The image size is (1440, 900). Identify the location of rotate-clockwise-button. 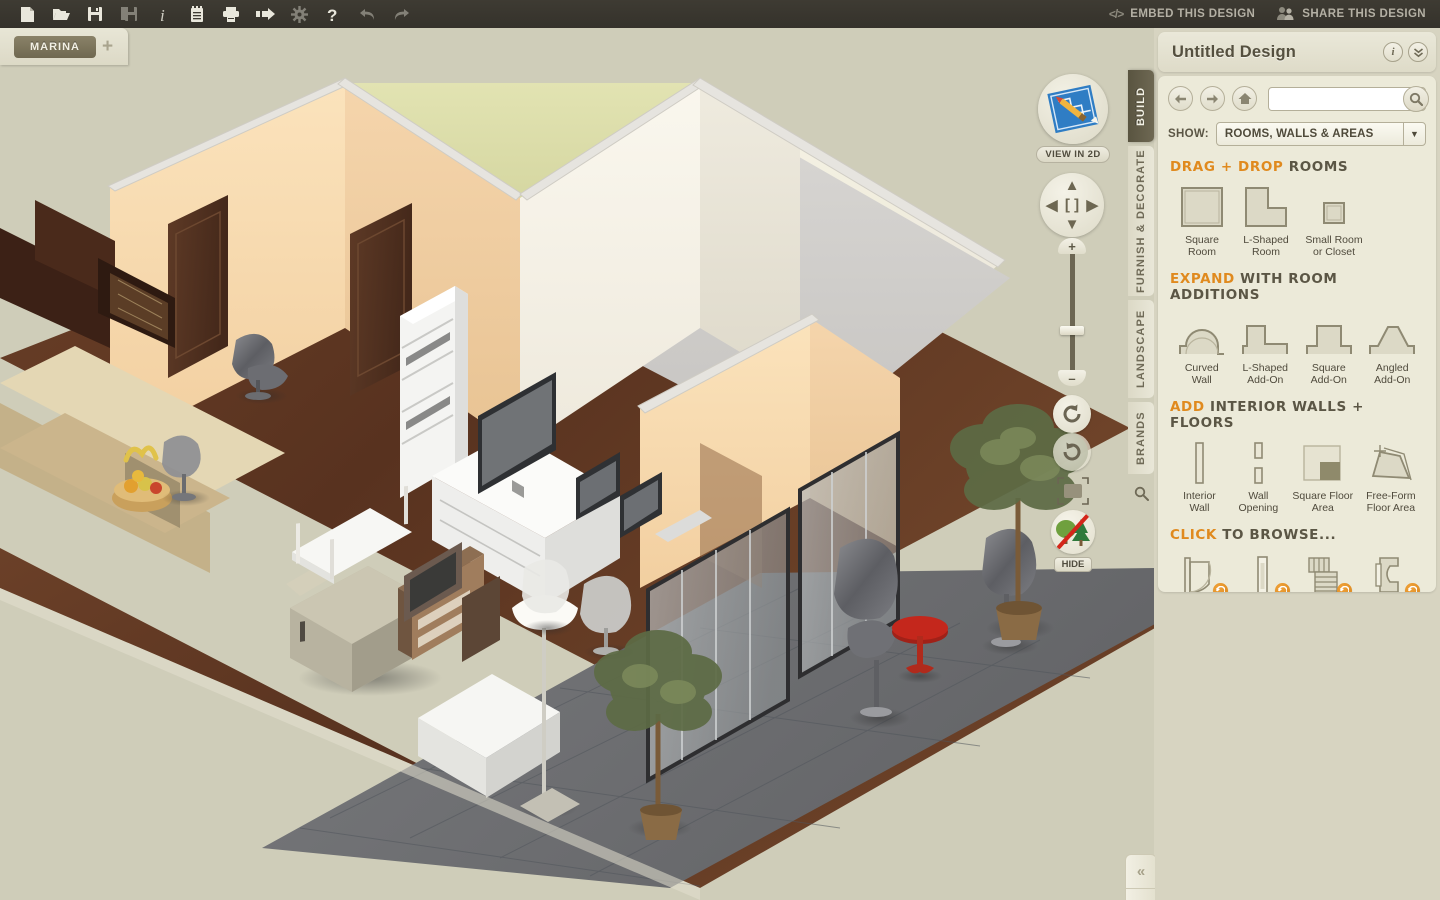
(1072, 452).